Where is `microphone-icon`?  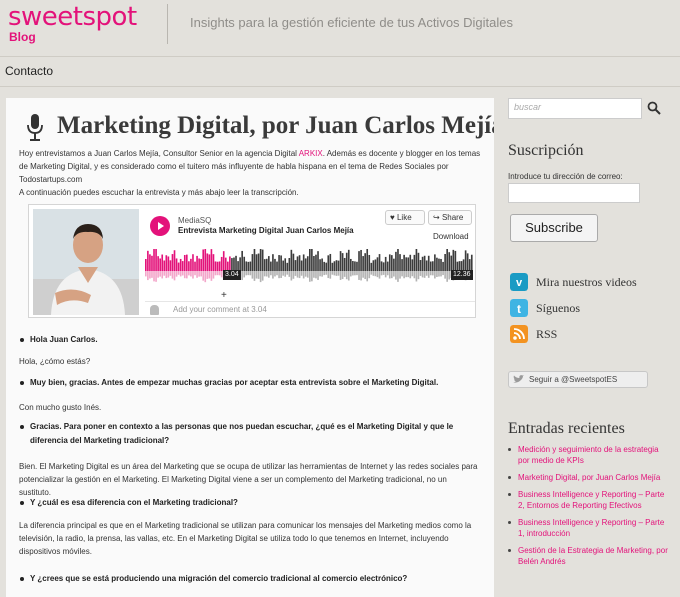 microphone-icon is located at coordinates (35, 127).